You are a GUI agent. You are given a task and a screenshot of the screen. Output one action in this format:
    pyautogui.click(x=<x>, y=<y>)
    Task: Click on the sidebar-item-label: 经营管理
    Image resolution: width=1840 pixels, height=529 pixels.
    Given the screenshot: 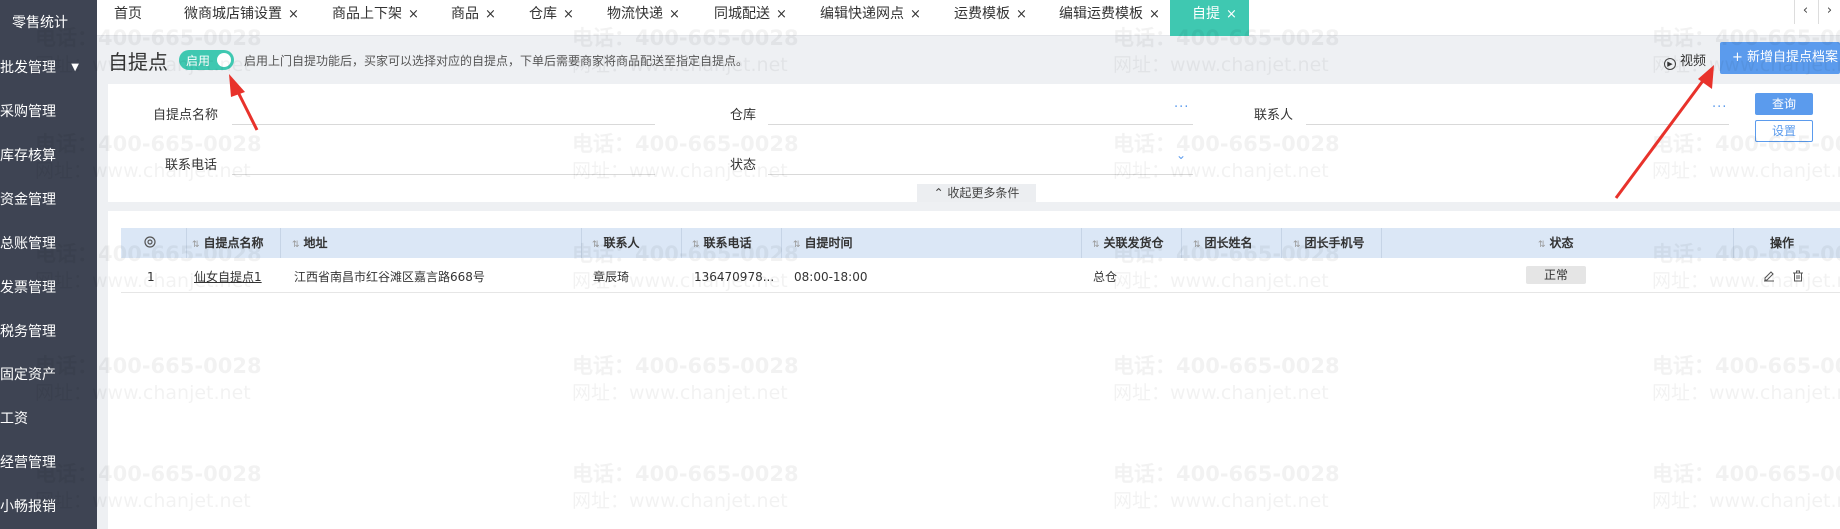 What is the action you would take?
    pyautogui.click(x=28, y=463)
    